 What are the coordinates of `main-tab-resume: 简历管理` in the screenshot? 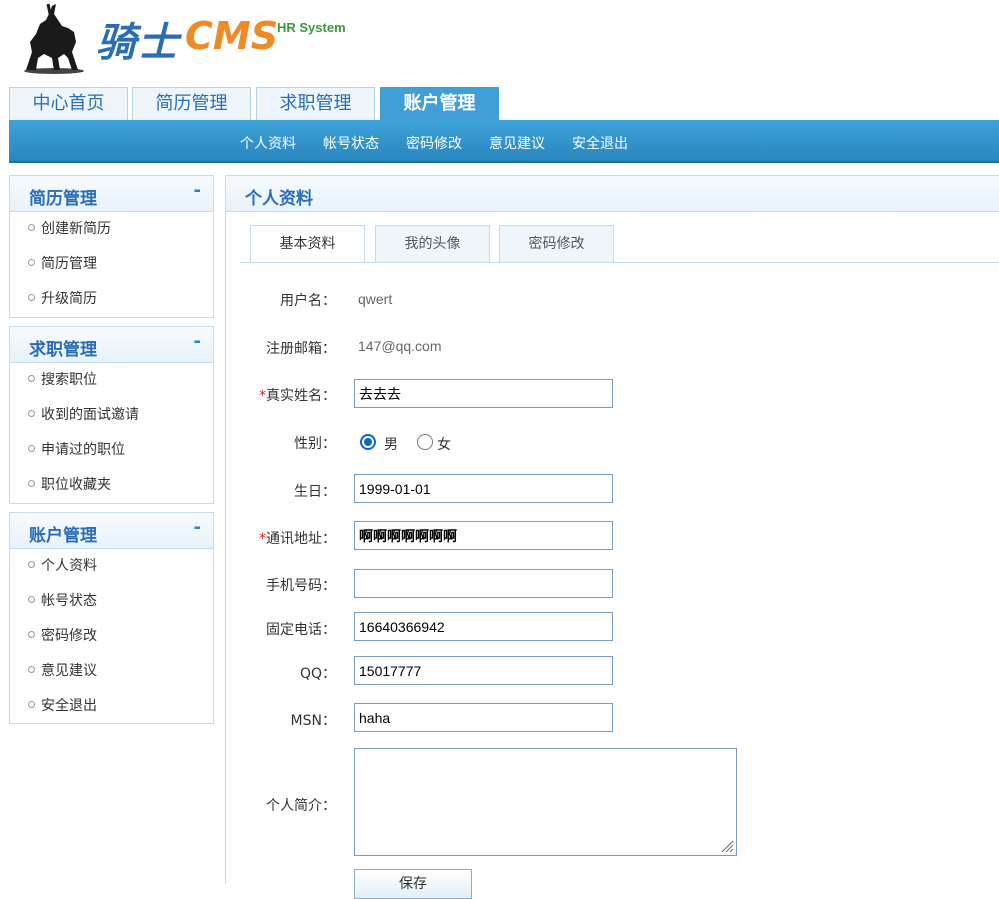 It's located at (191, 103).